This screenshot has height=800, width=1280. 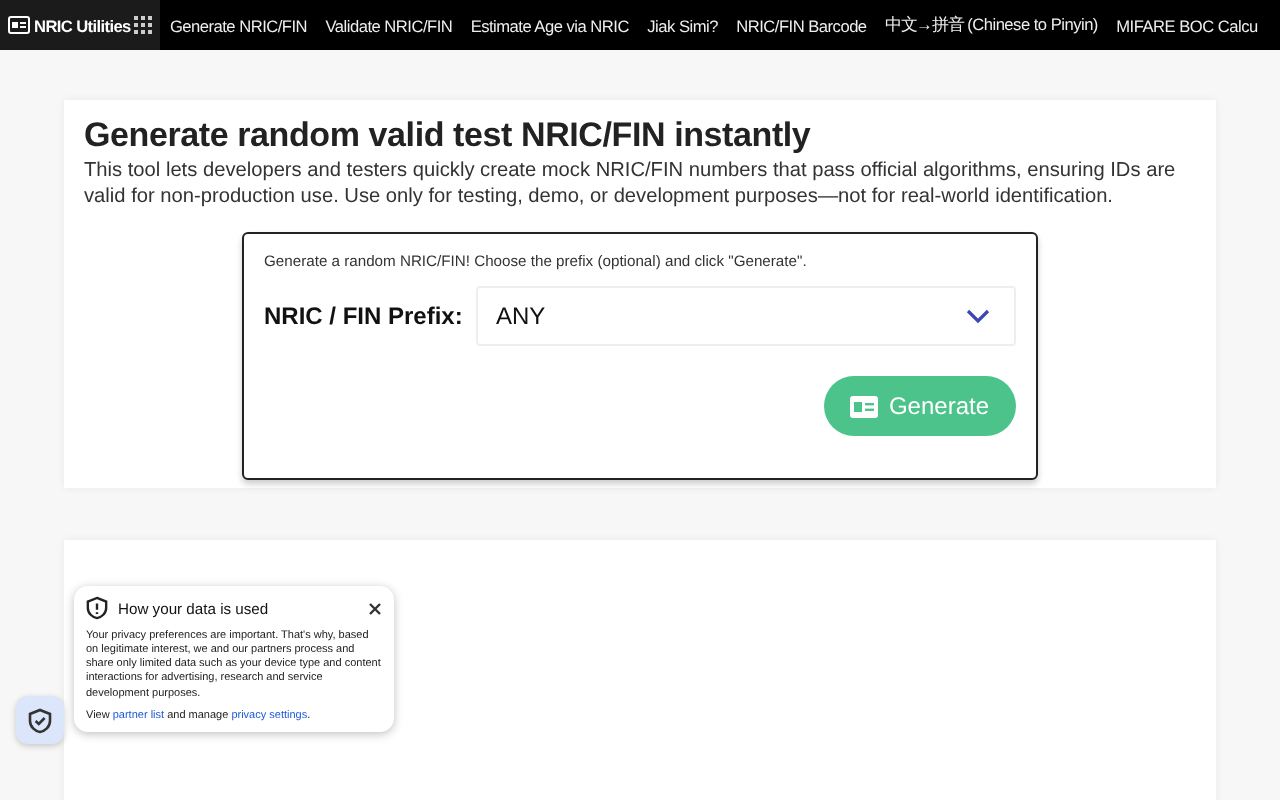 What do you see at coordinates (97, 608) in the screenshot?
I see `shield-alert-icon` at bounding box center [97, 608].